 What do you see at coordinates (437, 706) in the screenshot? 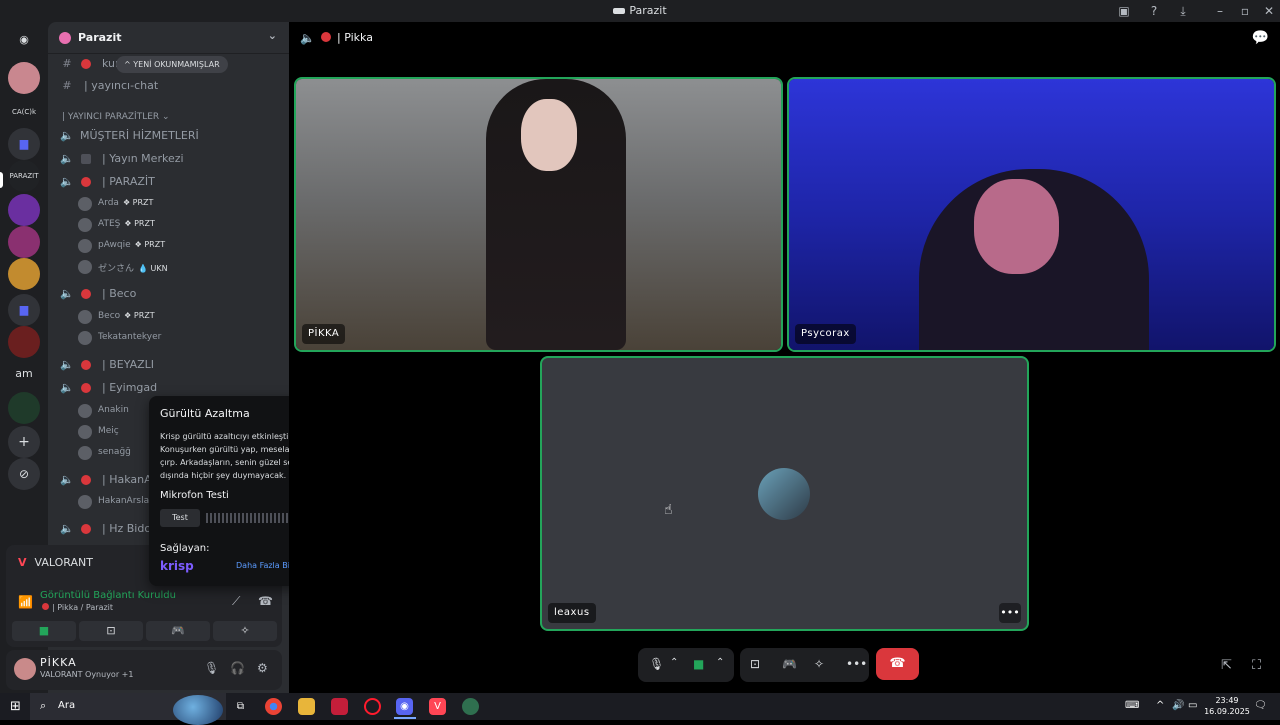
I see `valorant-icon: V` at bounding box center [437, 706].